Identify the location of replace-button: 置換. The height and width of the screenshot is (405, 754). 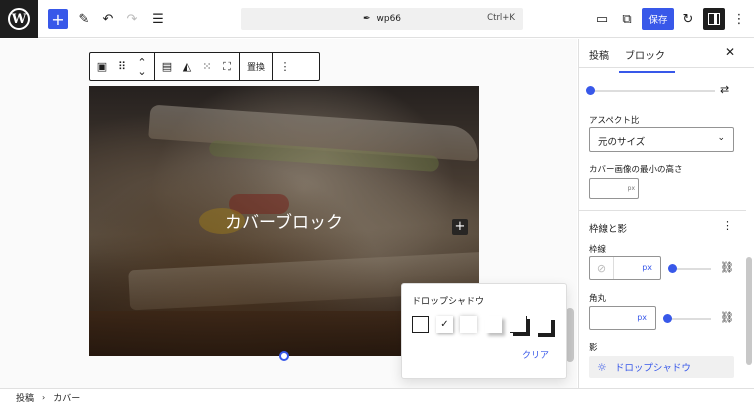
(256, 66).